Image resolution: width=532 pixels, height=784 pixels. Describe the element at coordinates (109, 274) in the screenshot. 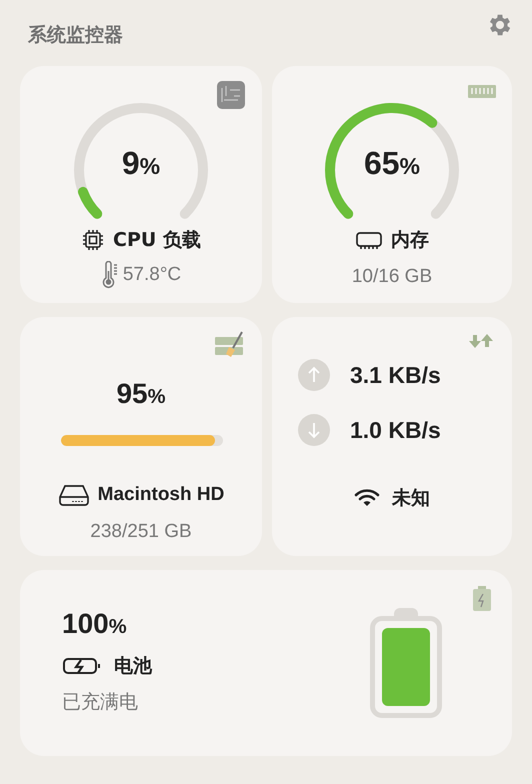

I see `thermometer-icon` at that location.